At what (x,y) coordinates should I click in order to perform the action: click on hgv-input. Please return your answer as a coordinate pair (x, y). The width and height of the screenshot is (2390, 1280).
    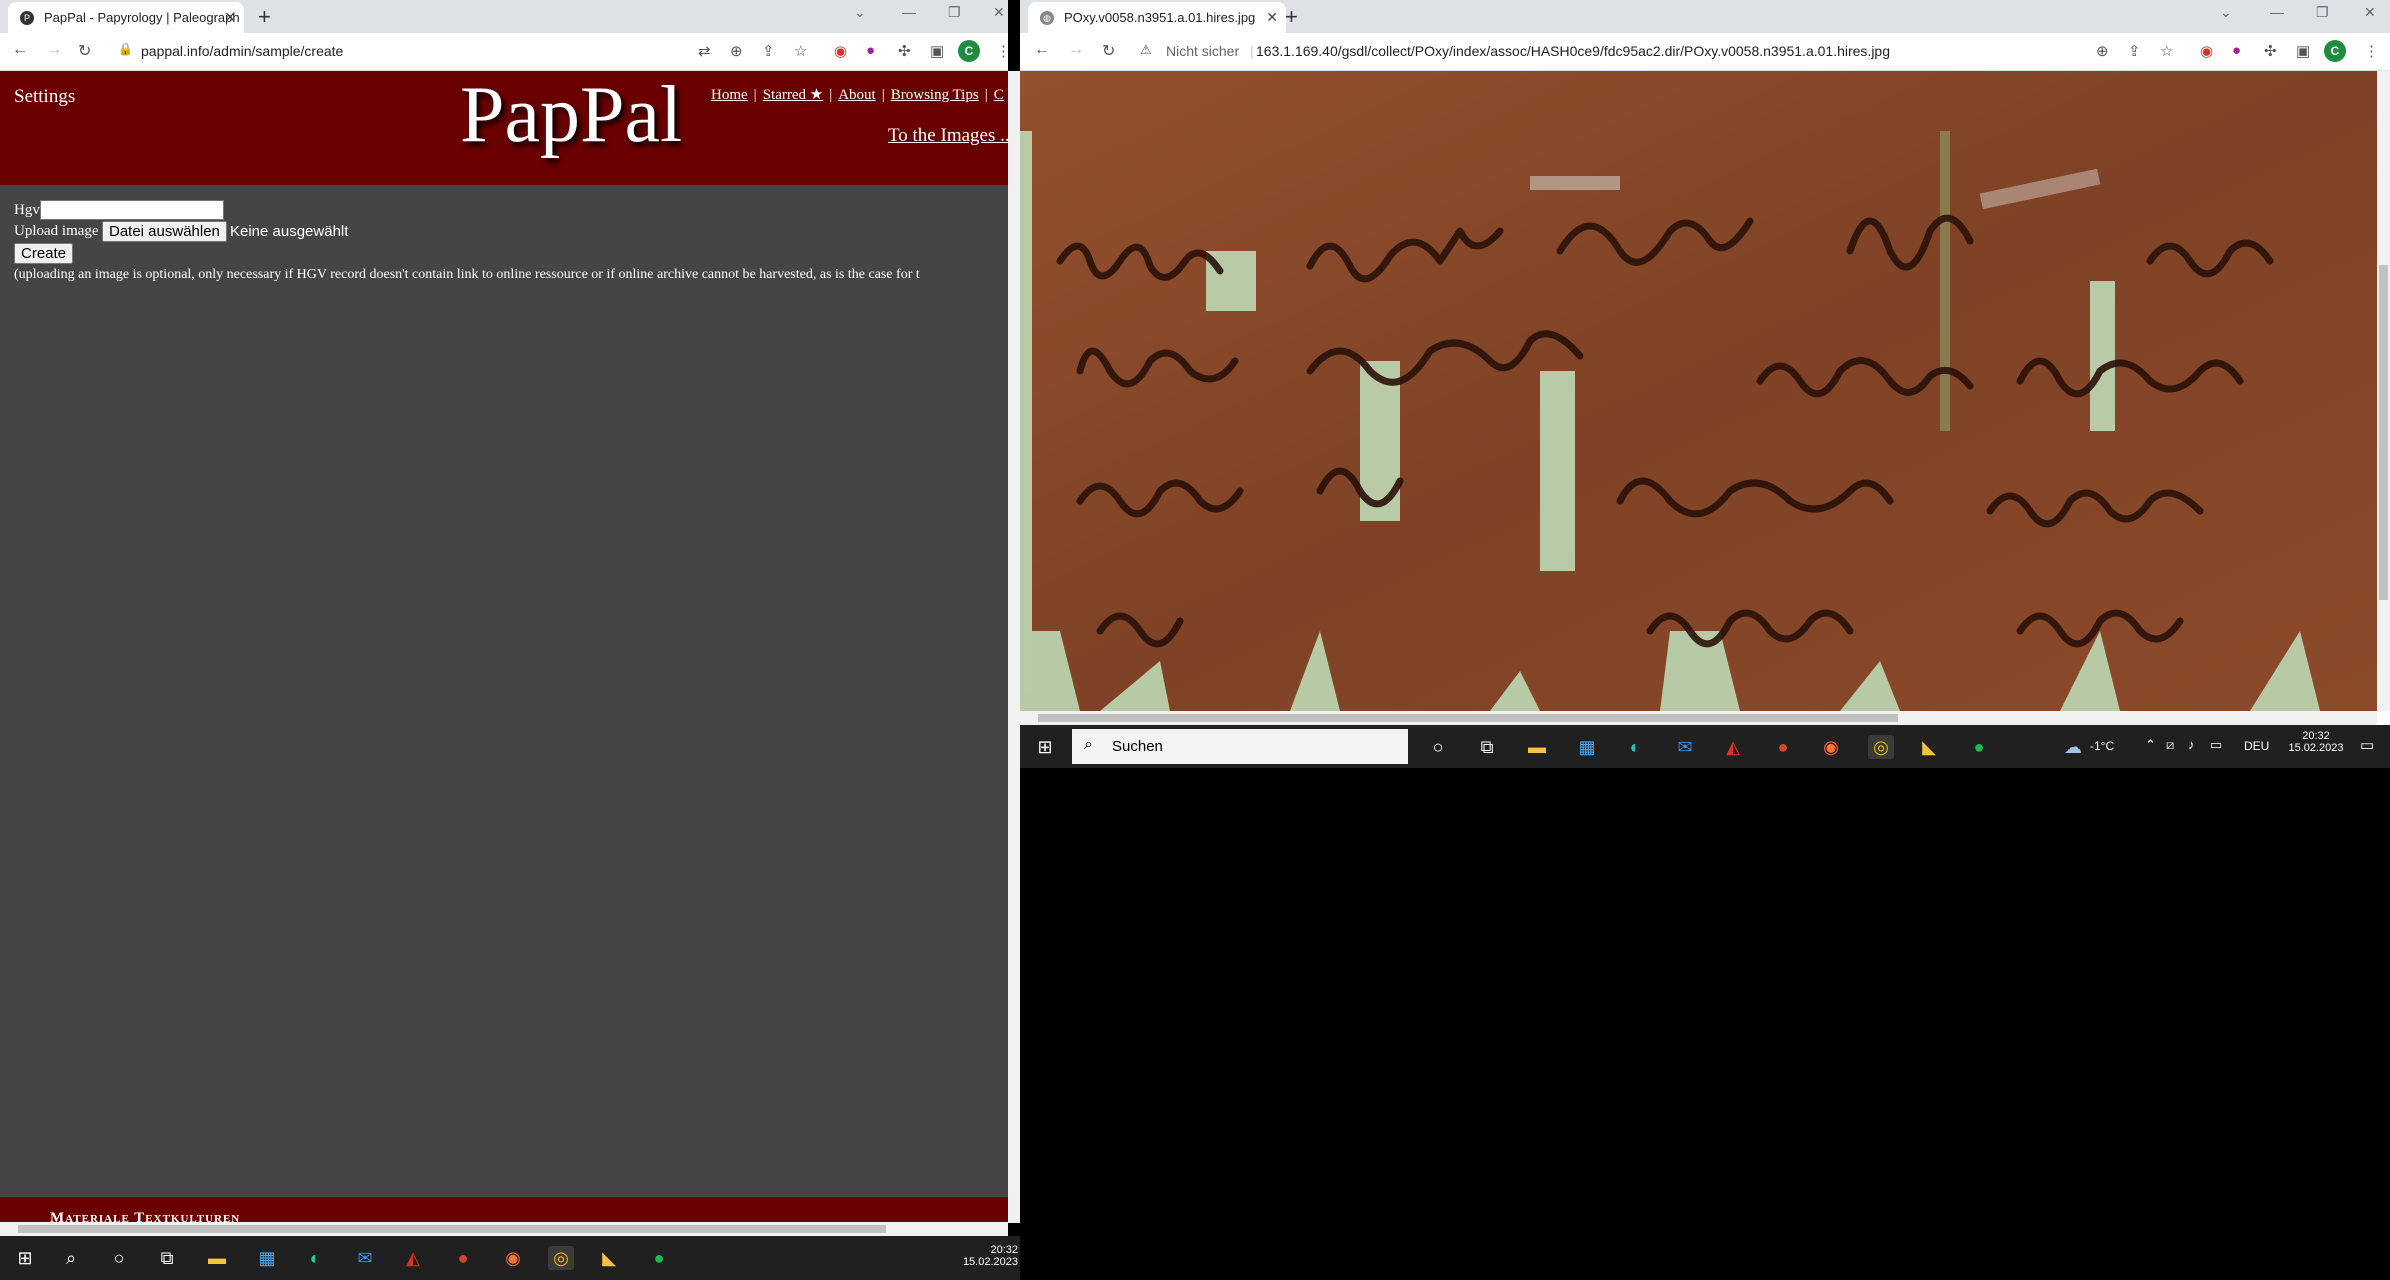
    Looking at the image, I should click on (132, 210).